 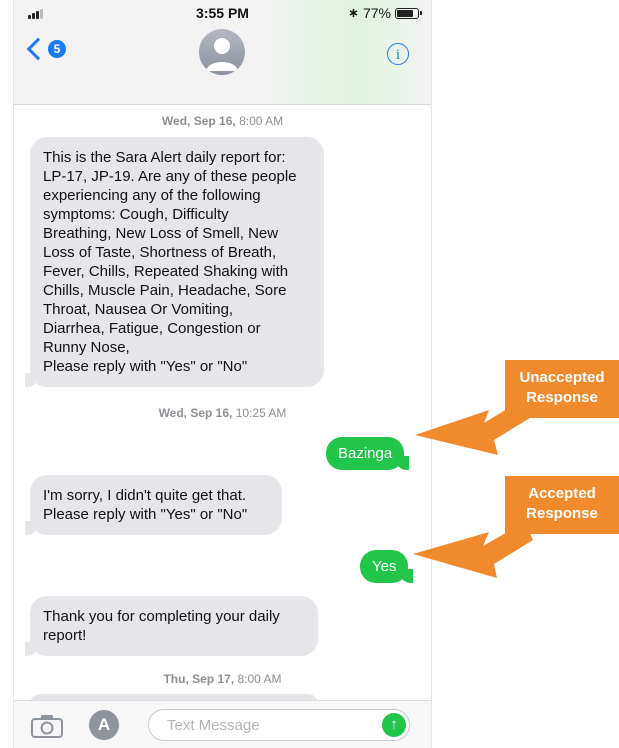 What do you see at coordinates (398, 54) in the screenshot?
I see `info-icon: i` at bounding box center [398, 54].